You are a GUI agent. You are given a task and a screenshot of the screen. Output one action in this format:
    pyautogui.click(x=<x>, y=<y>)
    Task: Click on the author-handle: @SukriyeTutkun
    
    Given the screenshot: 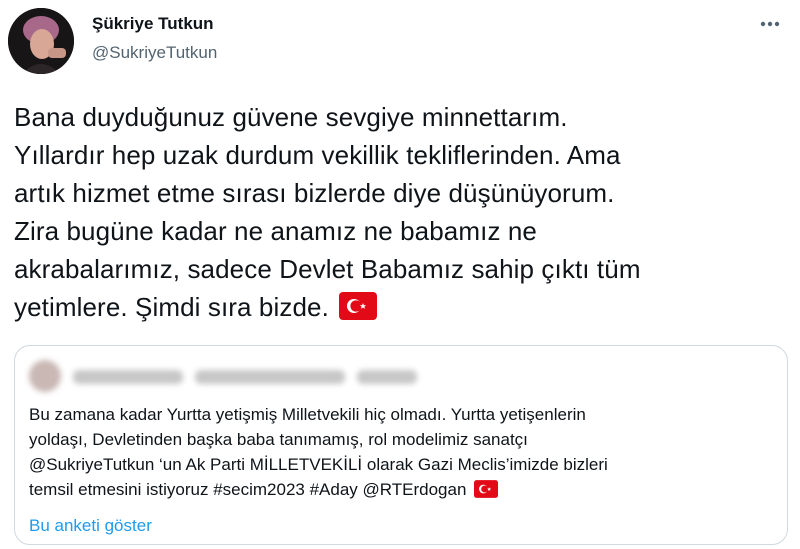 What is the action you would take?
    pyautogui.click(x=154, y=53)
    